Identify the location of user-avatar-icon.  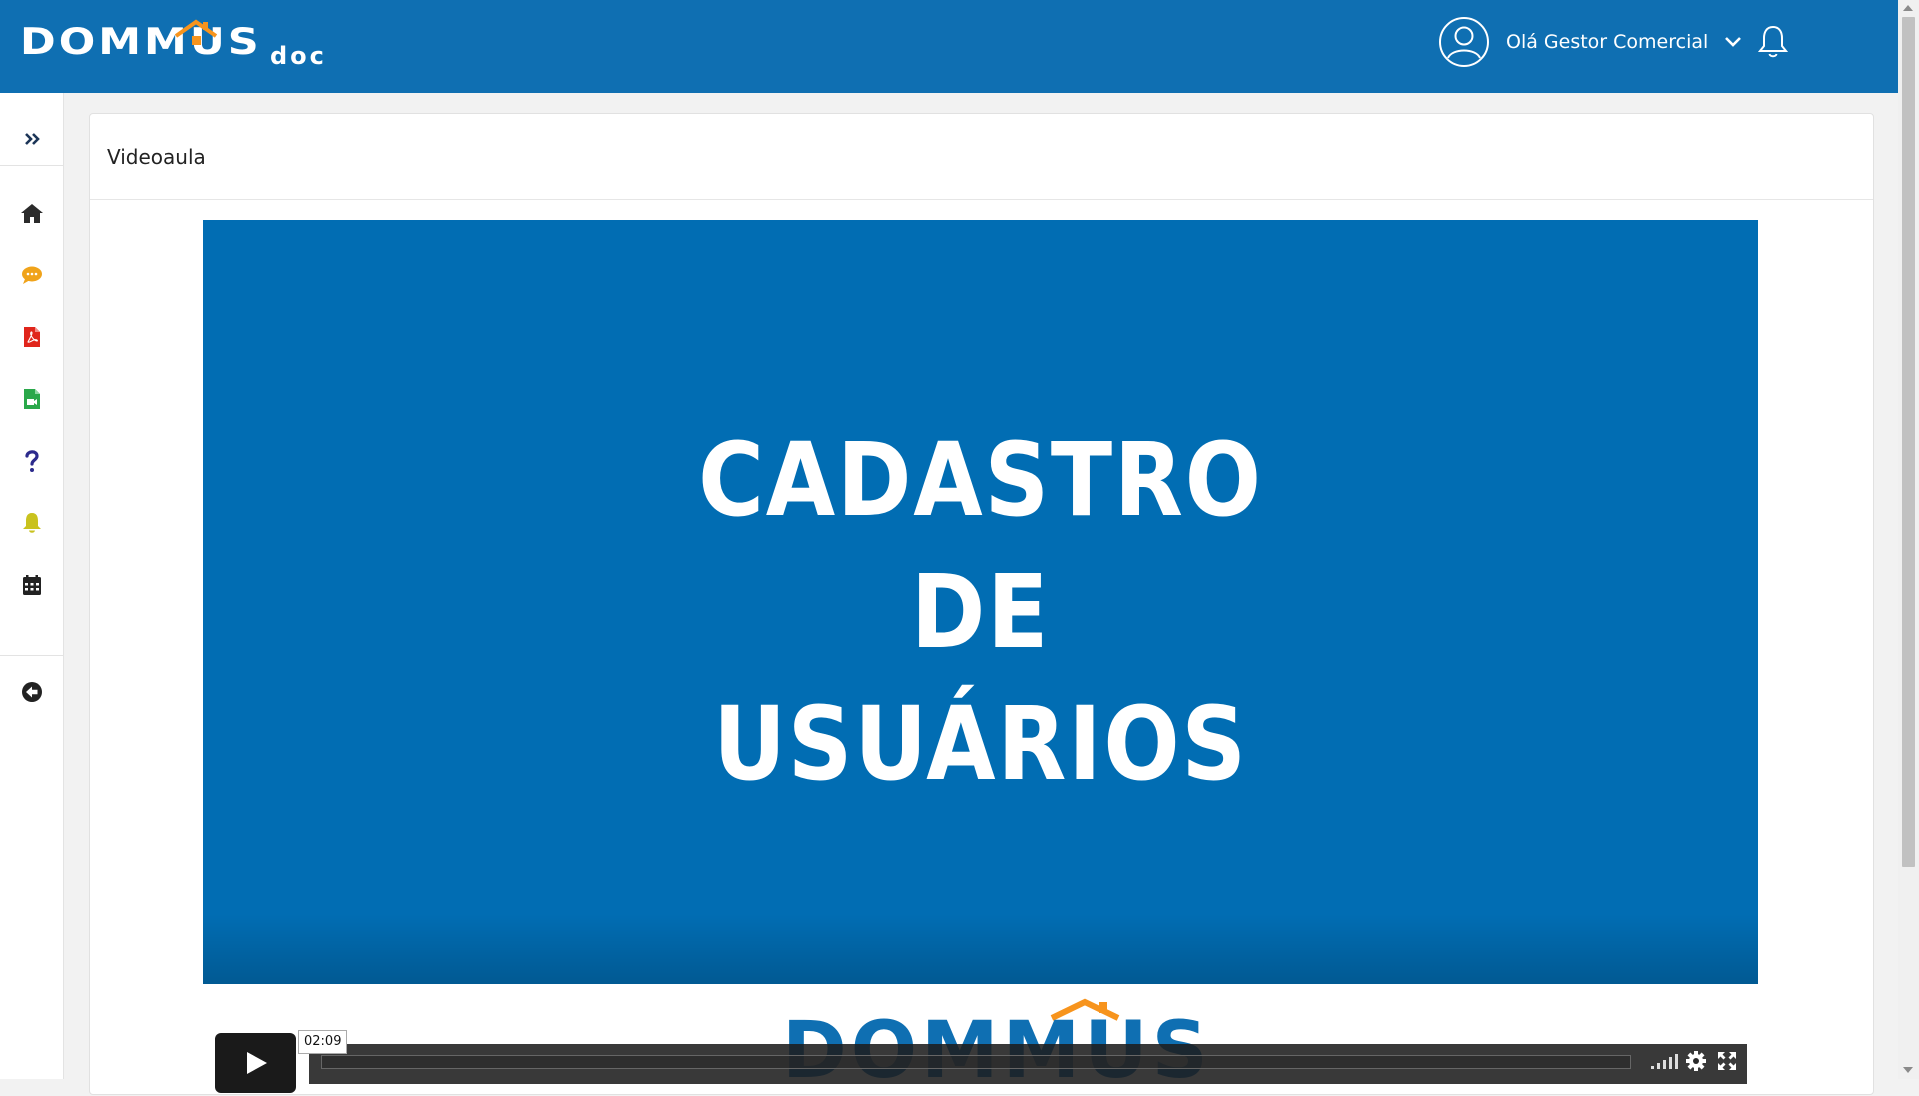
(1464, 42).